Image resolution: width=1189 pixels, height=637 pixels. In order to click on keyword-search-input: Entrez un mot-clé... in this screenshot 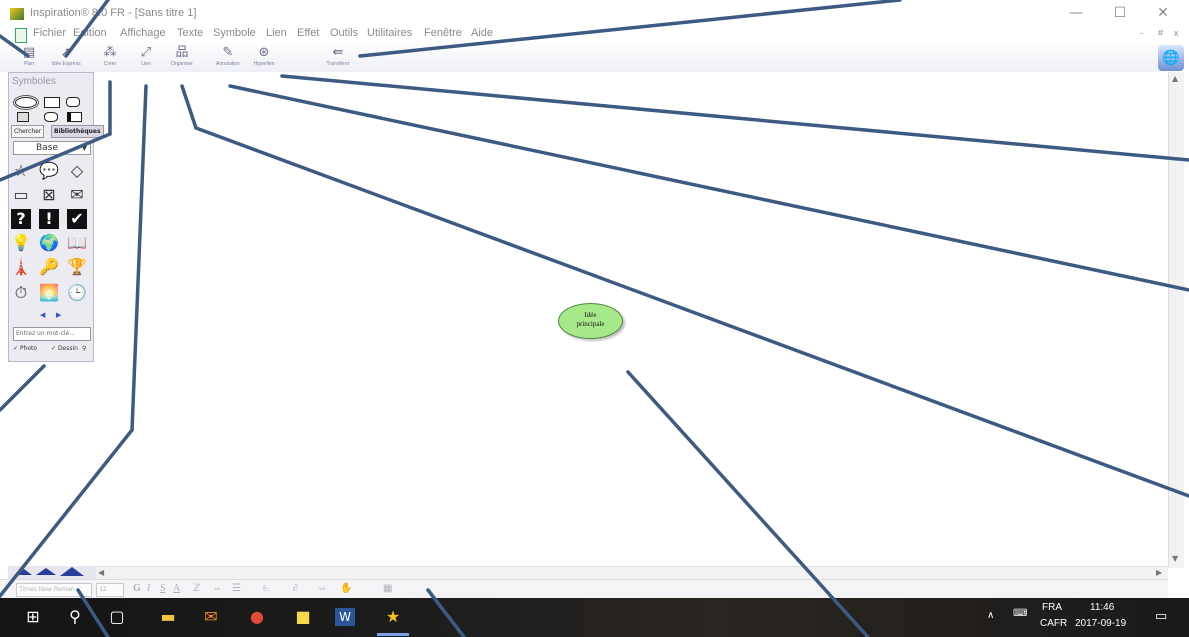, I will do `click(52, 334)`.